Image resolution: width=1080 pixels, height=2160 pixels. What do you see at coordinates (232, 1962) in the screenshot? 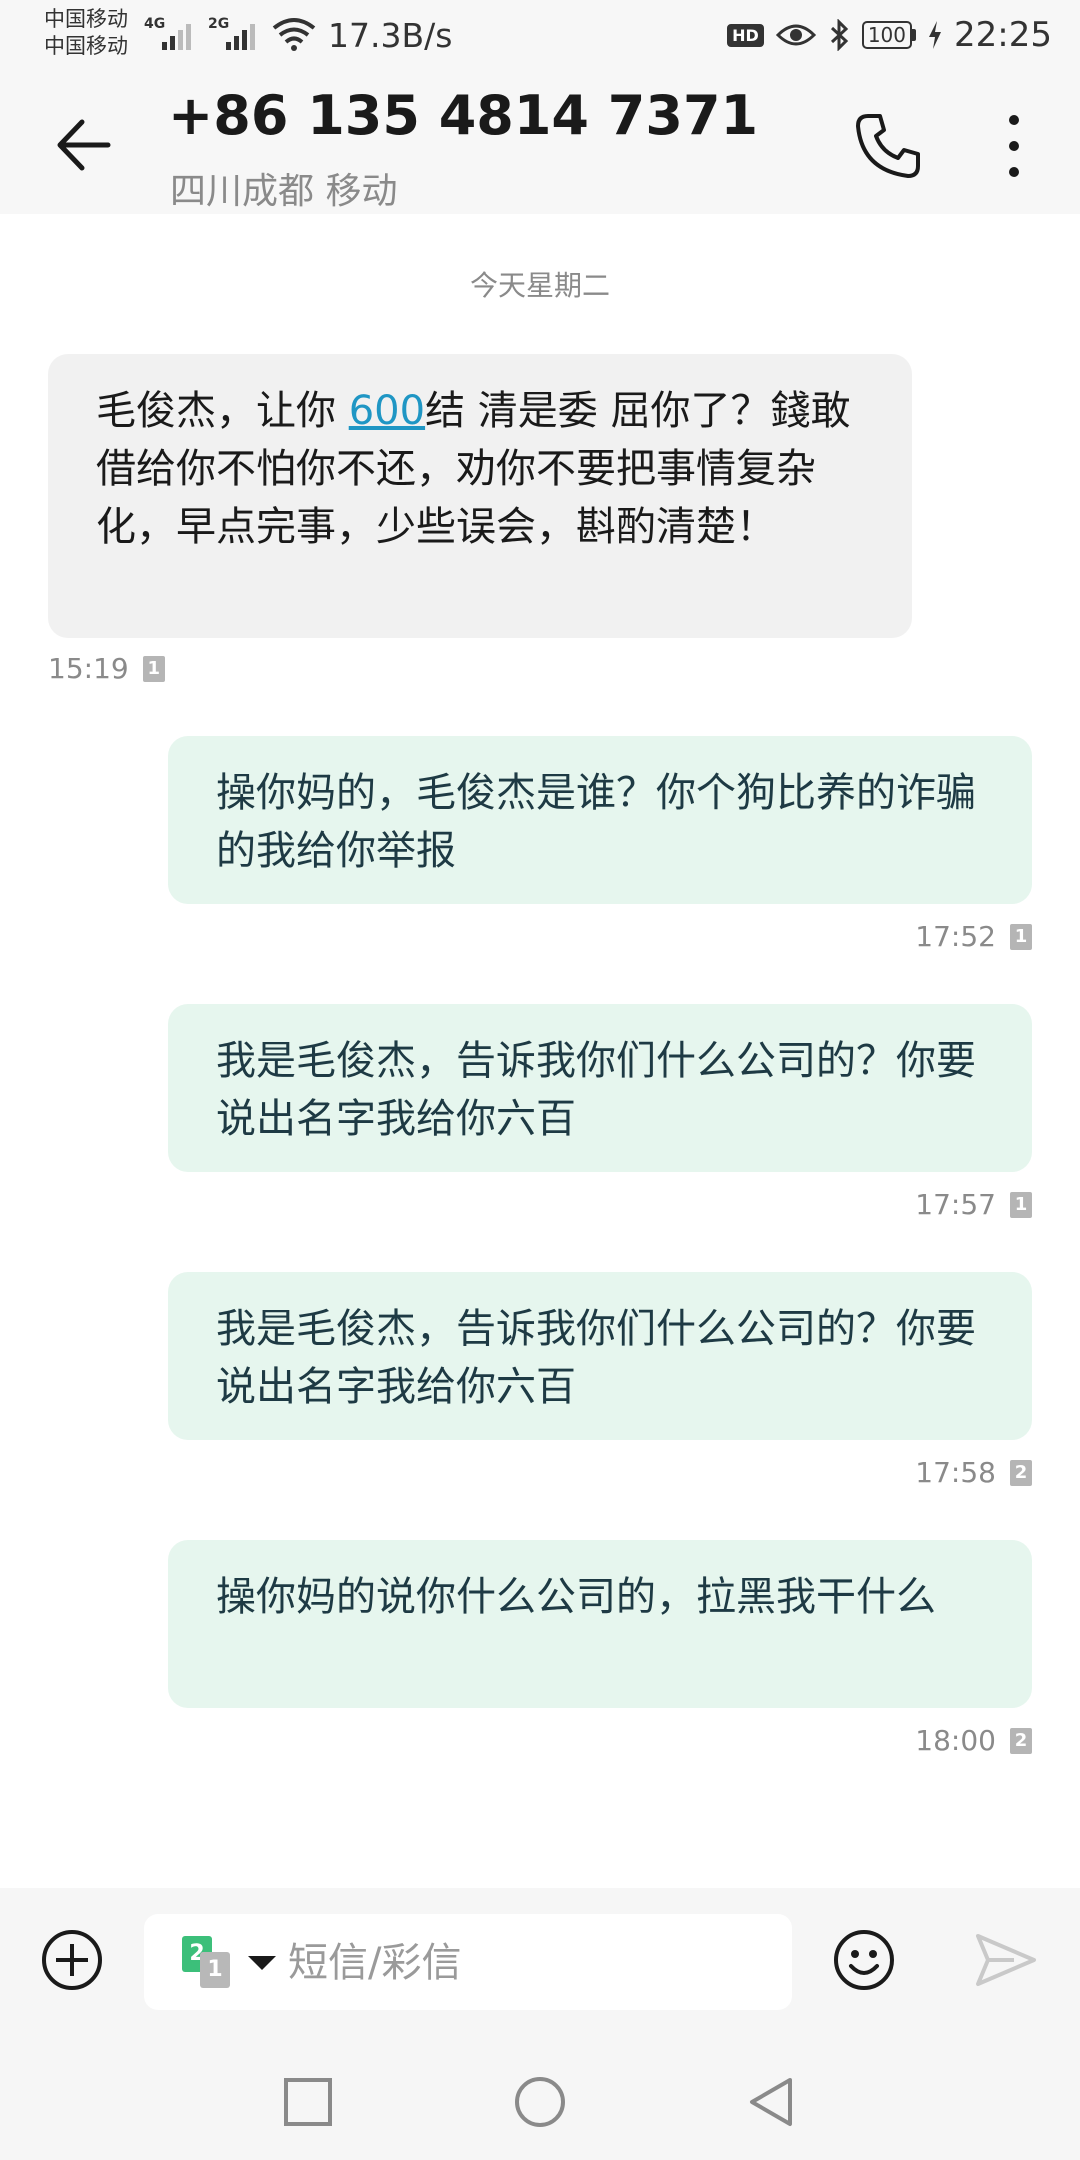
I see `sim-selector: 2 1` at bounding box center [232, 1962].